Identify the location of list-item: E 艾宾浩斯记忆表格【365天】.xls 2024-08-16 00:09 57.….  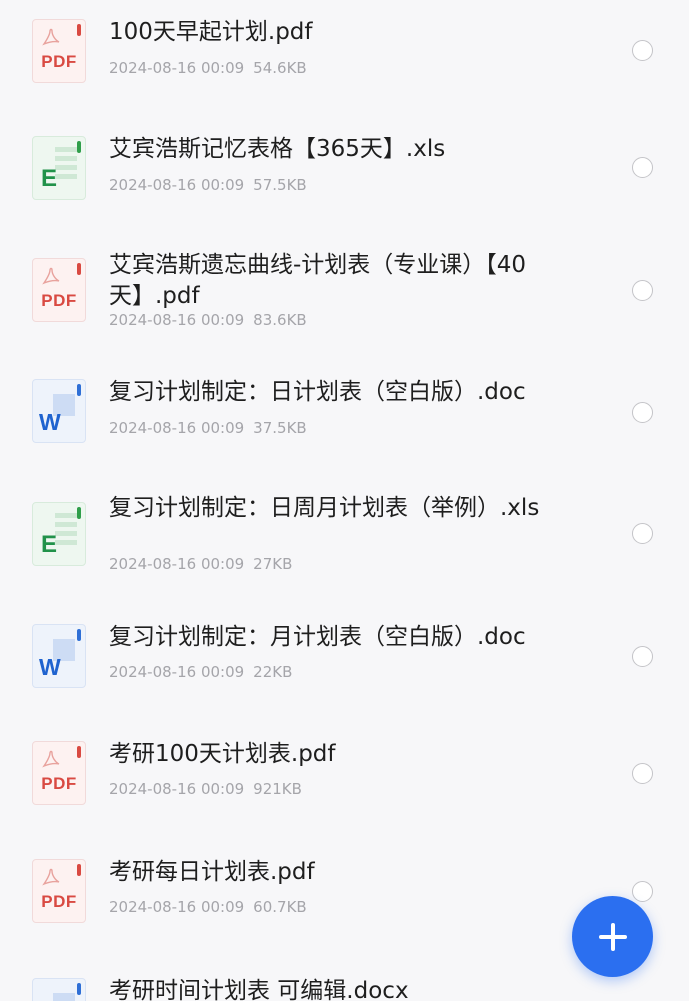
(344, 172).